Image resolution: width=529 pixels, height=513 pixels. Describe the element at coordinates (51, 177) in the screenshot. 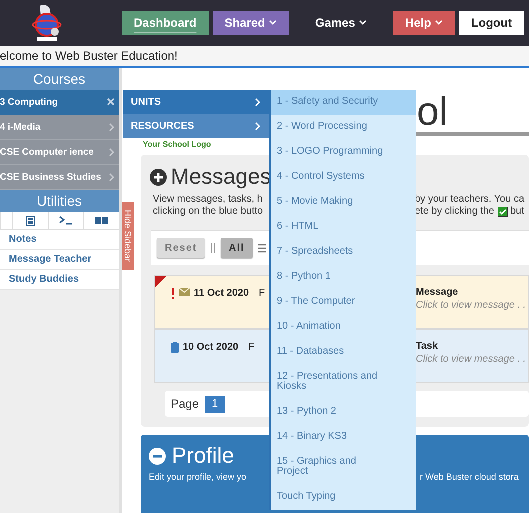

I see `course-label: CSE Business Studies` at that location.